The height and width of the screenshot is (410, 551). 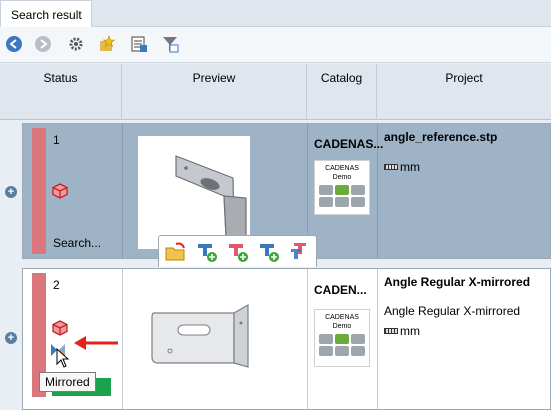 I want to click on add-part-variant-icon, so click(x=269, y=252).